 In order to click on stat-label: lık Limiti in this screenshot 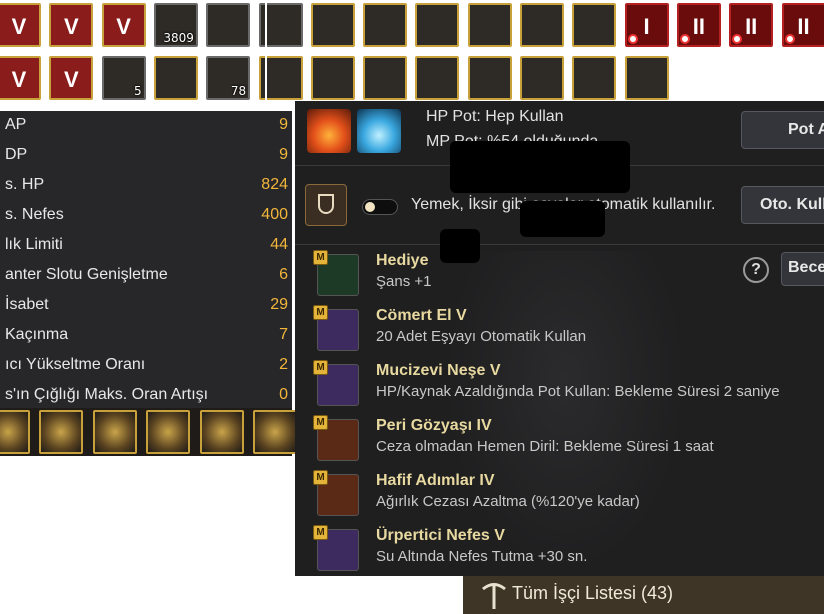, I will do `click(34, 244)`.